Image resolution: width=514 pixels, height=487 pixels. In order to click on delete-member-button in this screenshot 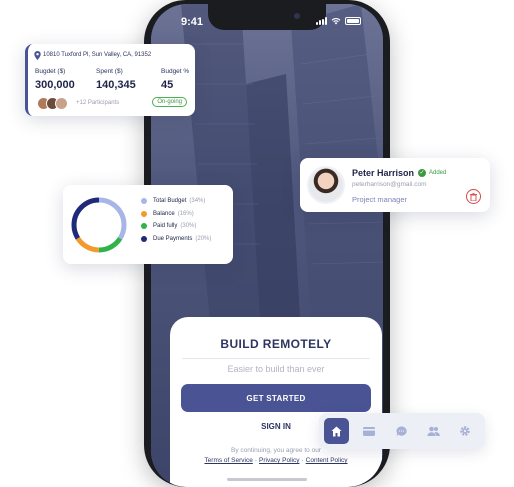, I will do `click(473, 196)`.